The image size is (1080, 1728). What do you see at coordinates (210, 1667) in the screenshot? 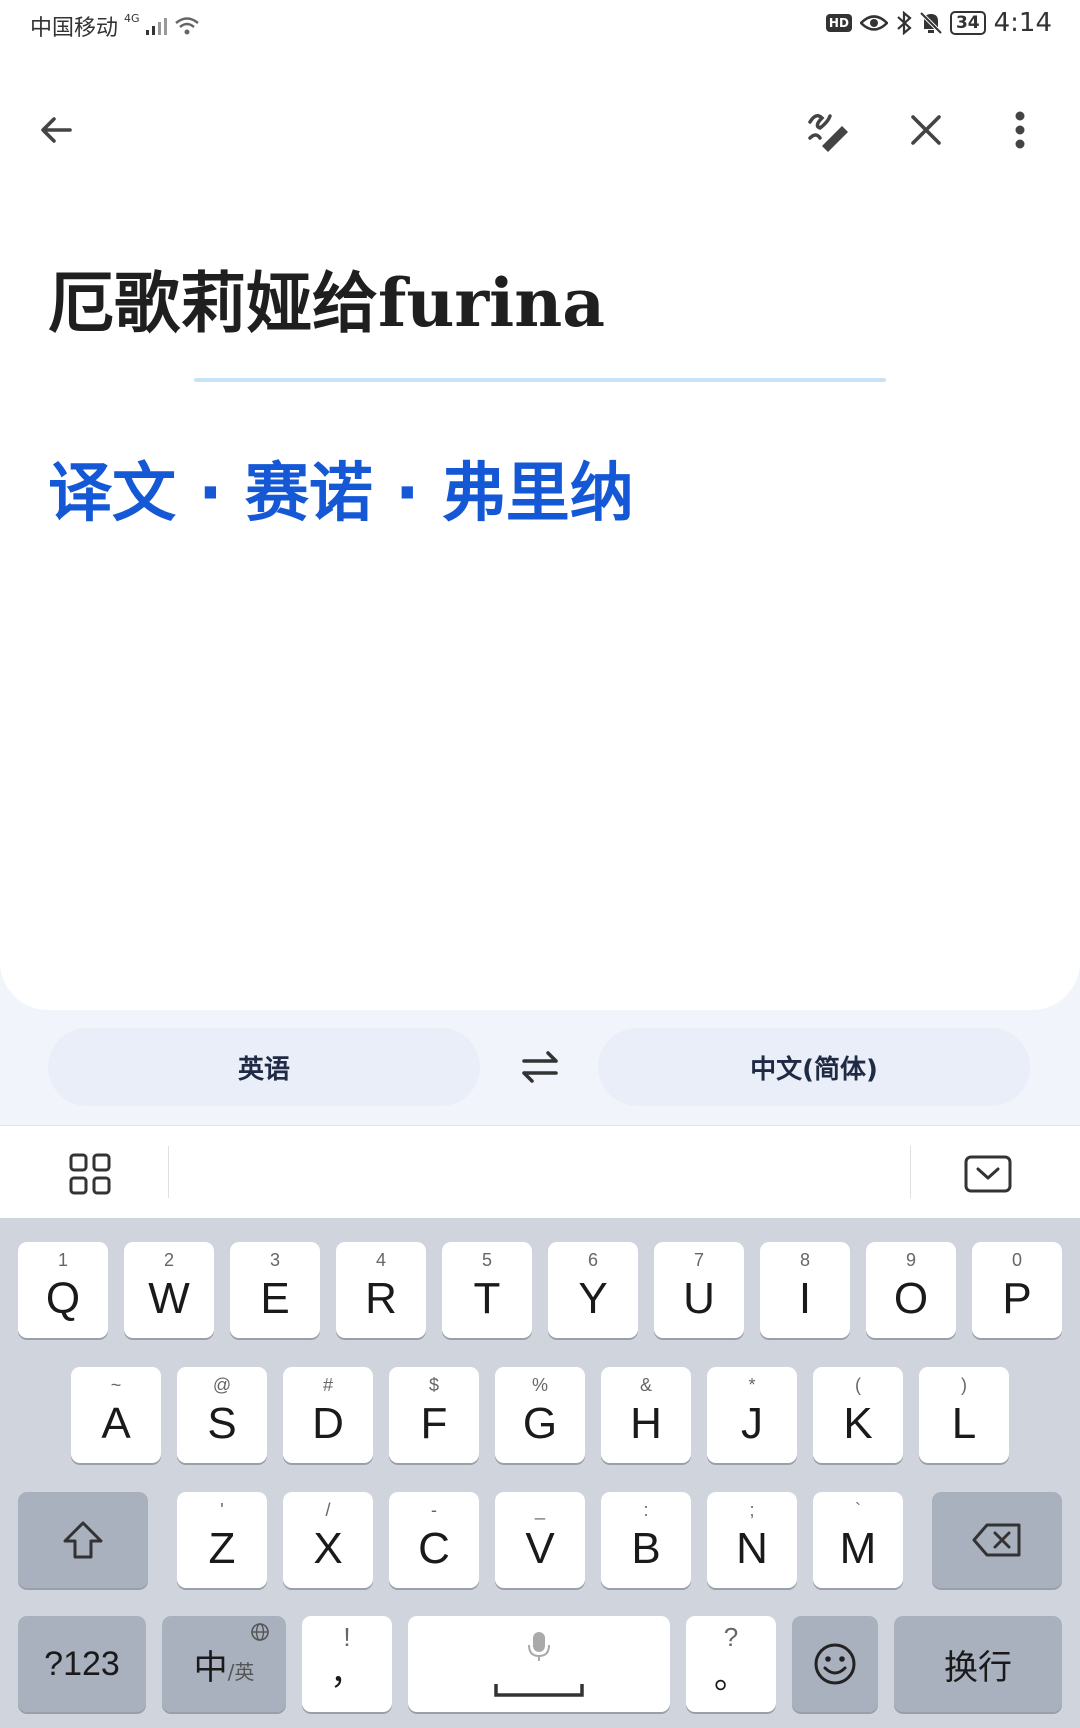
I see `key-label: 中` at bounding box center [210, 1667].